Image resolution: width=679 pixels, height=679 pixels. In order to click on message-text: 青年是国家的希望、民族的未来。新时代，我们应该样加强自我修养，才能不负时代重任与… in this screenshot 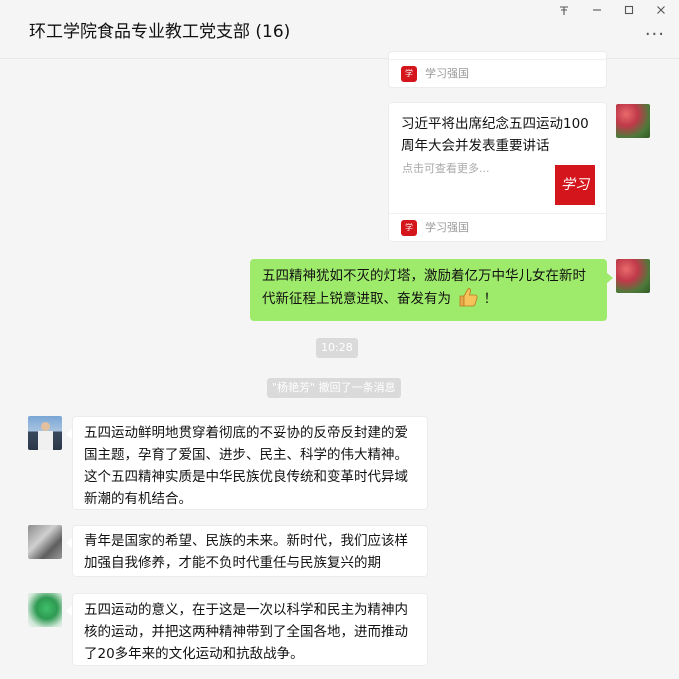, I will do `click(246, 552)`.